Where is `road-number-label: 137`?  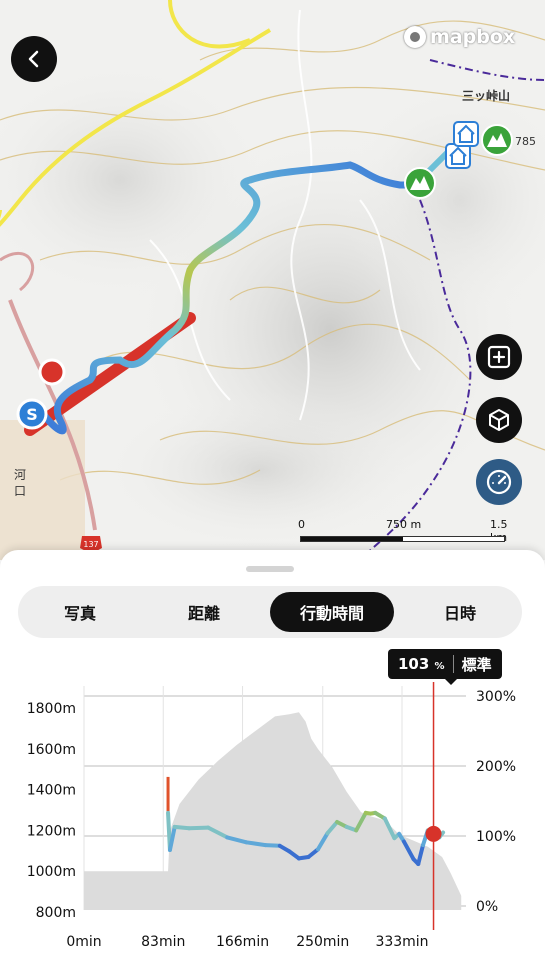 road-number-label: 137 is located at coordinates (90, 544).